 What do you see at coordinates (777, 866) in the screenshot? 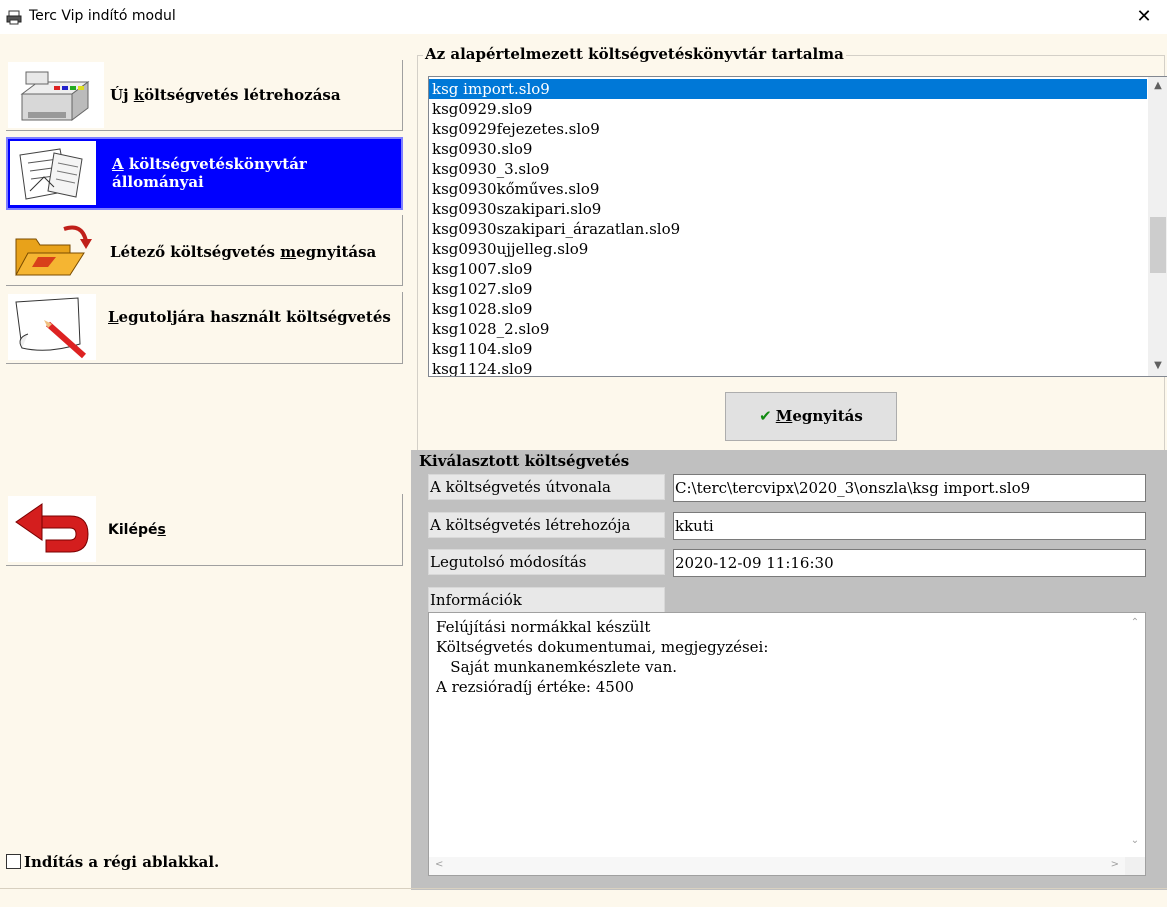
I see `info-horizontal-scrollbar: < >` at bounding box center [777, 866].